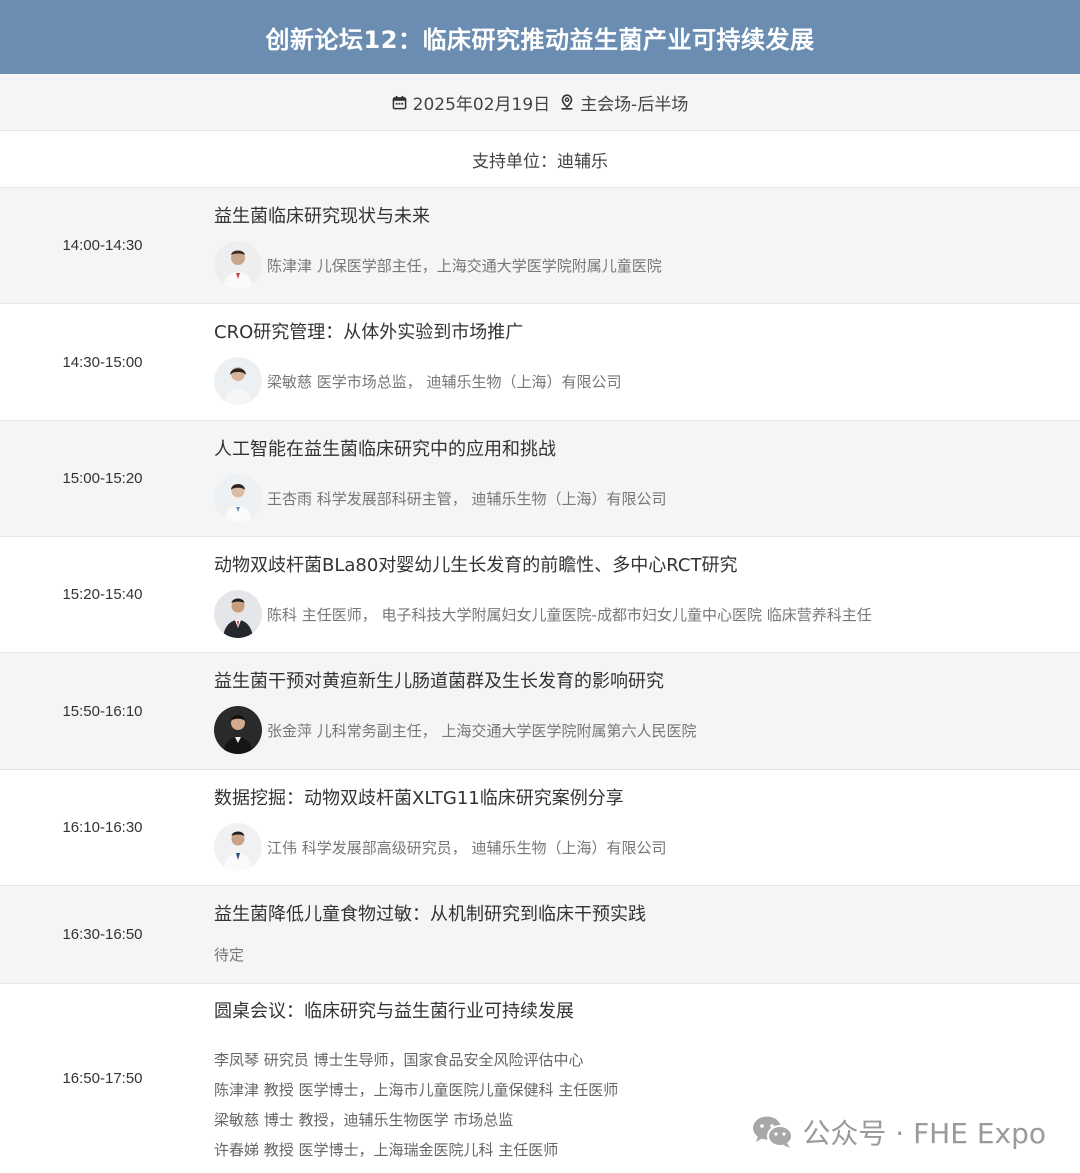 The width and height of the screenshot is (1080, 1173). Describe the element at coordinates (399, 1060) in the screenshot. I see `panelist: 李凤琴 研究员 博士生导师，国家食品安全风险评估中心` at that location.